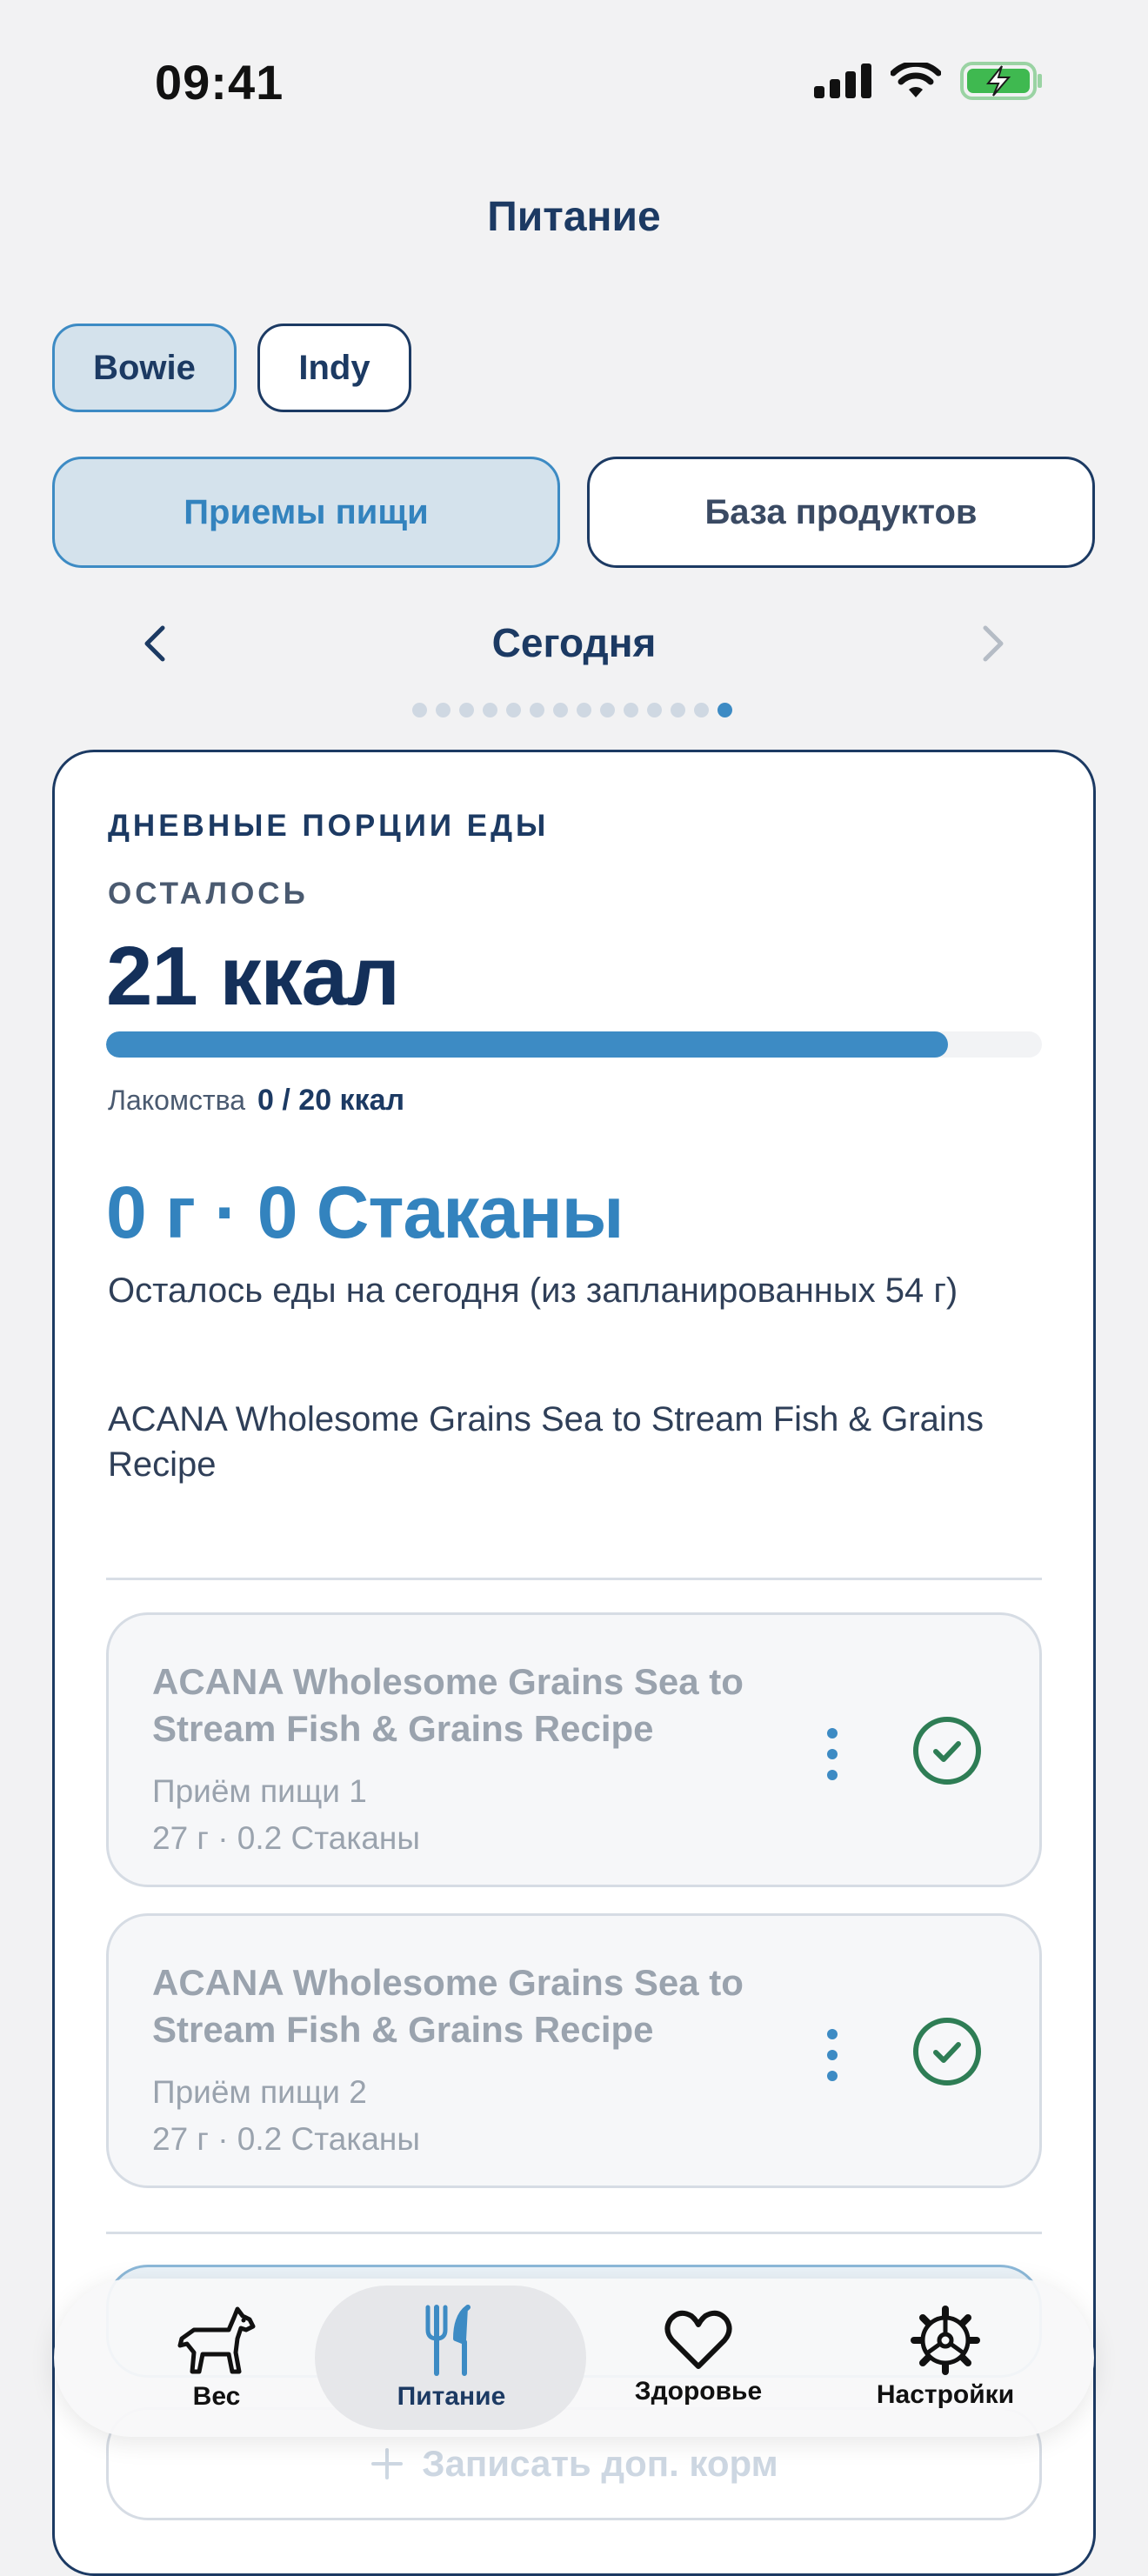  I want to click on amount-remaining: 0 г · 0 Стаканы, so click(365, 1212).